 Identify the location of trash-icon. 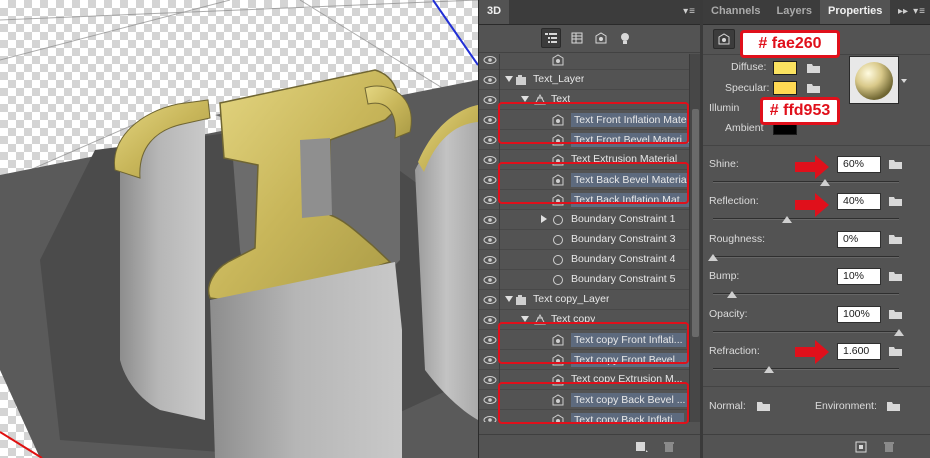
(669, 447).